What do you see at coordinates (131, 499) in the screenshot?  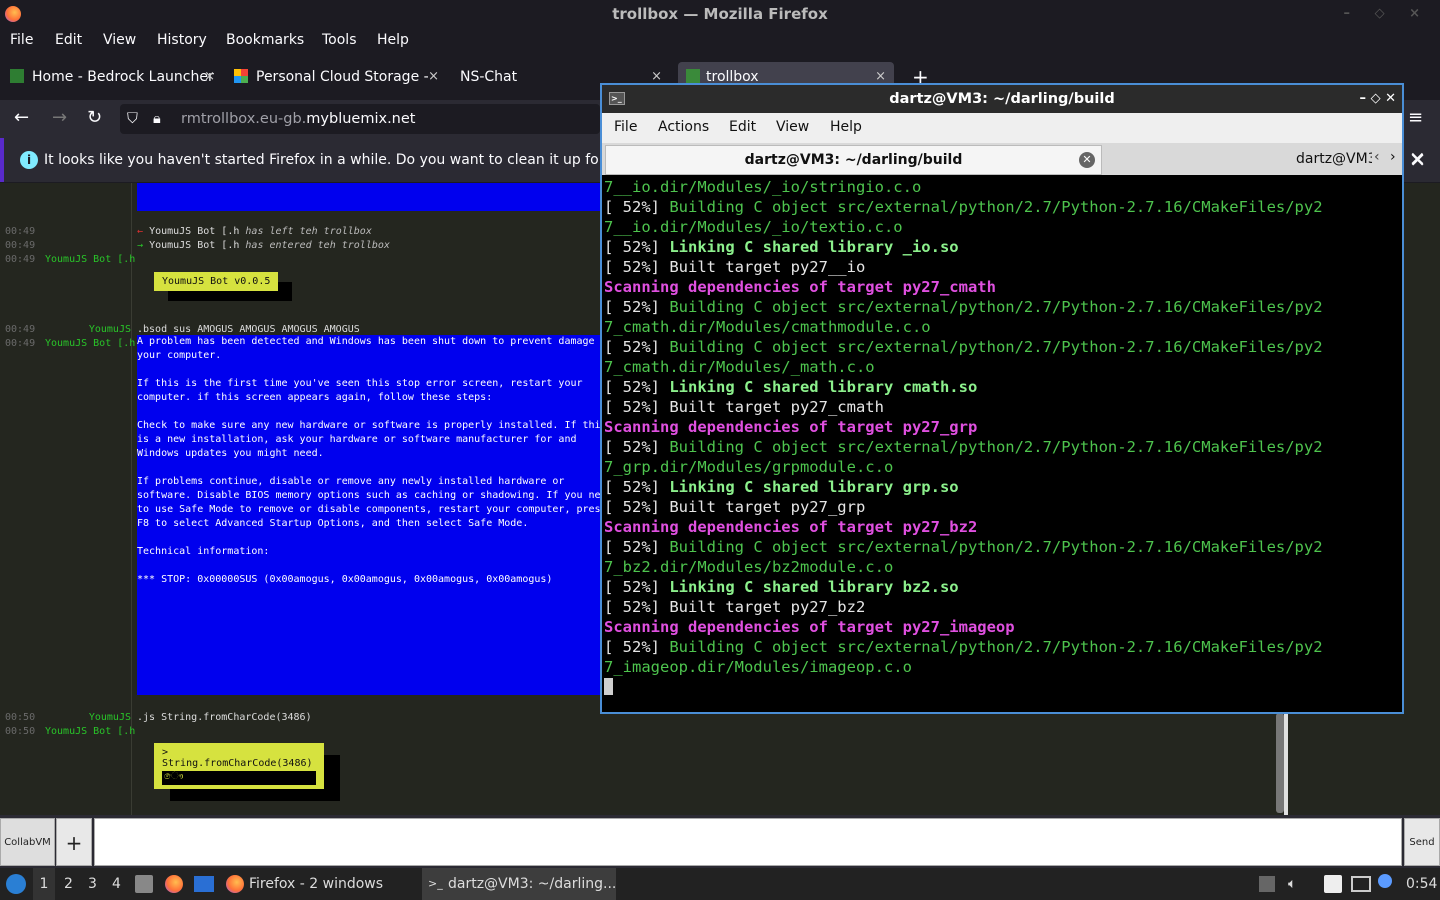 I see `chat-divider` at bounding box center [131, 499].